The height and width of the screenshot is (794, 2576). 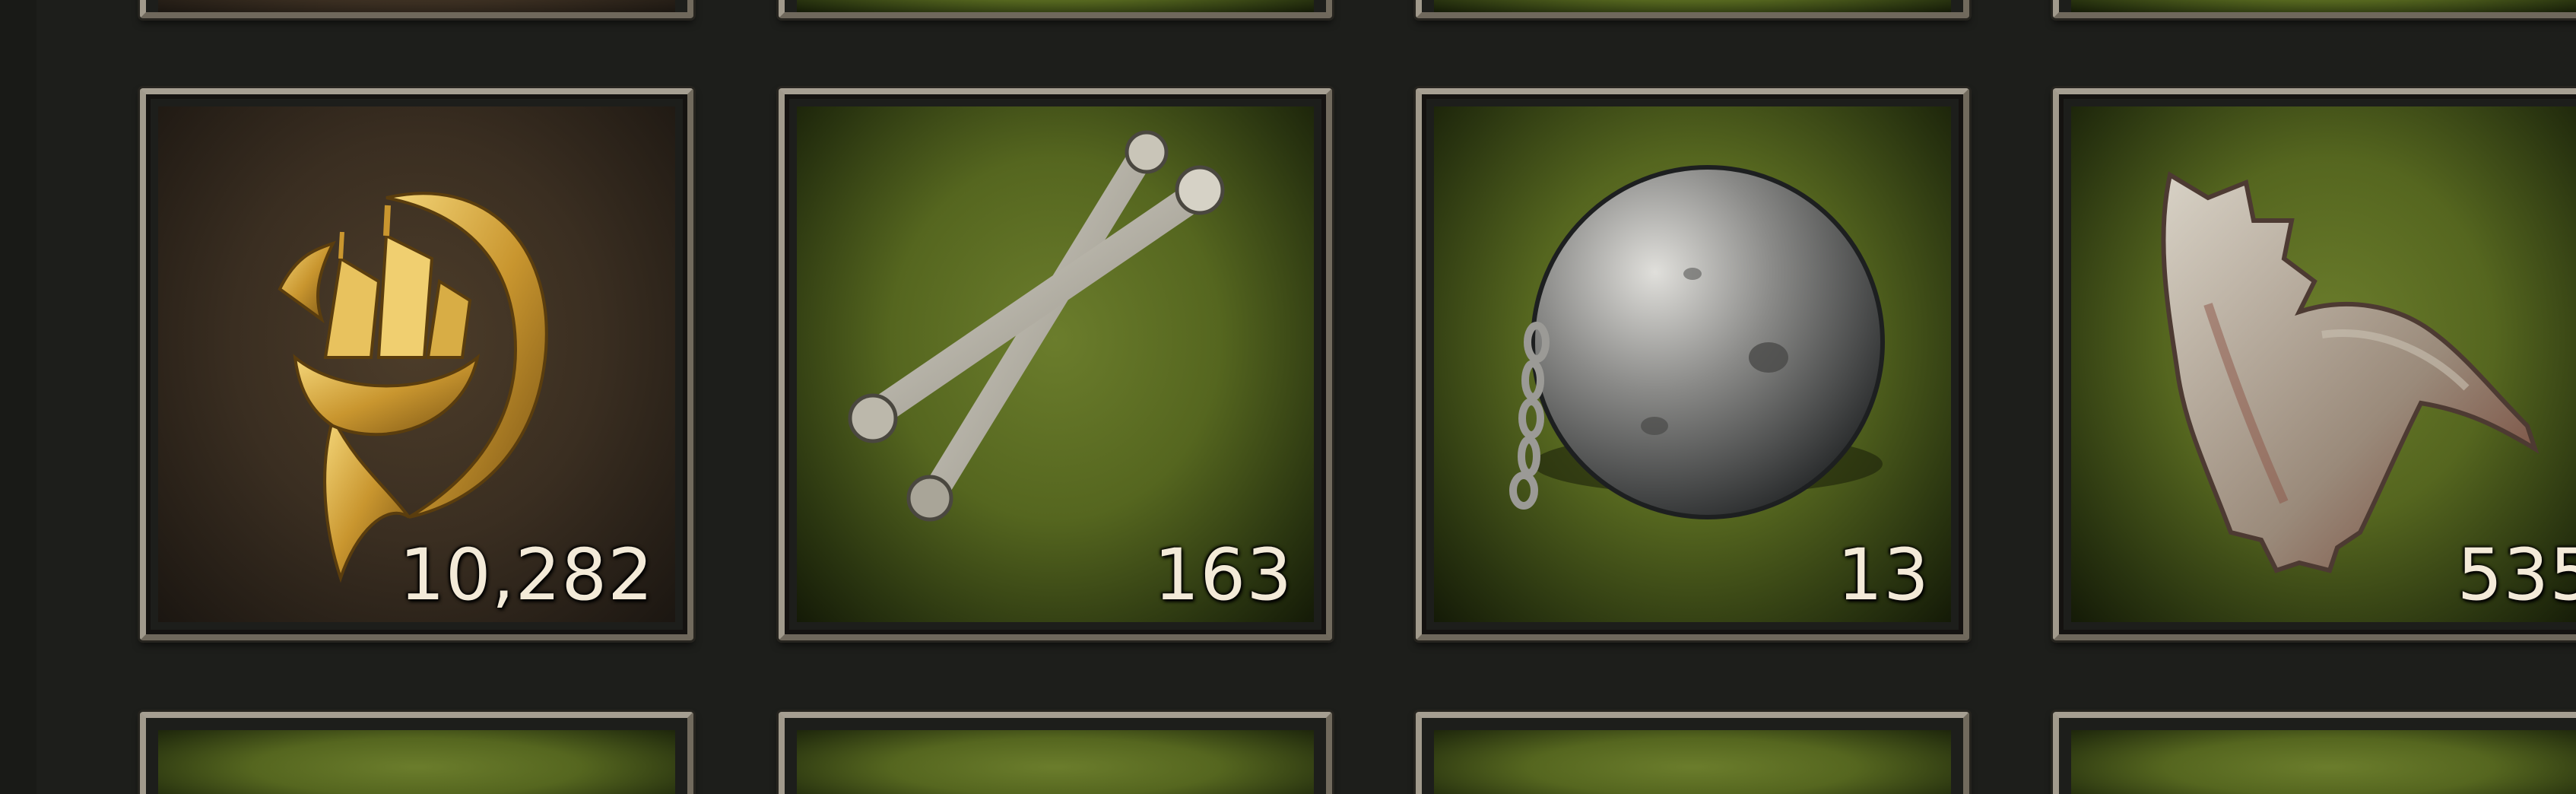 I want to click on slot-background: 535, so click(x=2324, y=364).